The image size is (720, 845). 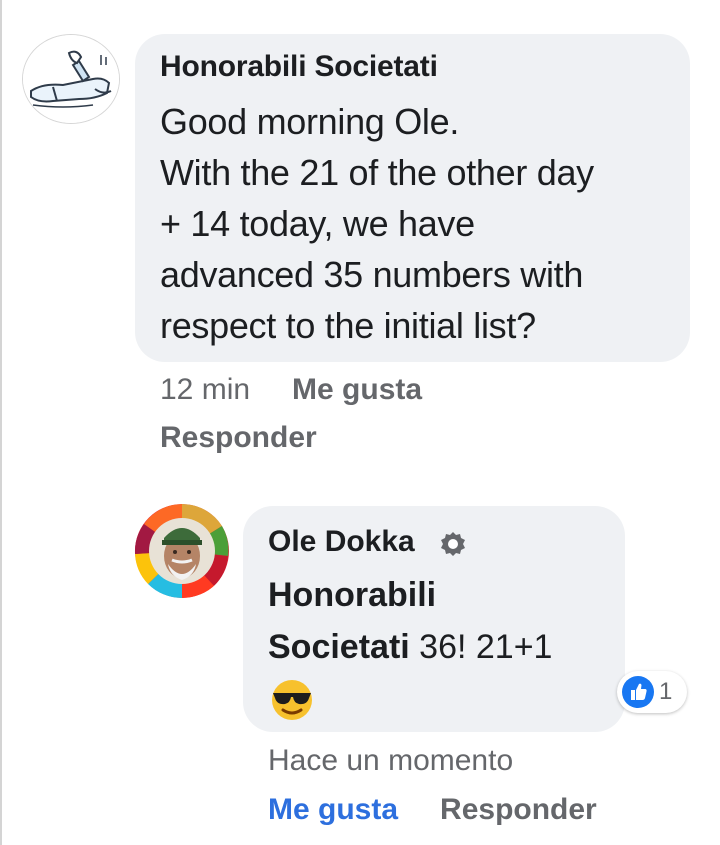 What do you see at coordinates (377, 172) in the screenshot?
I see `comment-line: With the 21 of the other day` at bounding box center [377, 172].